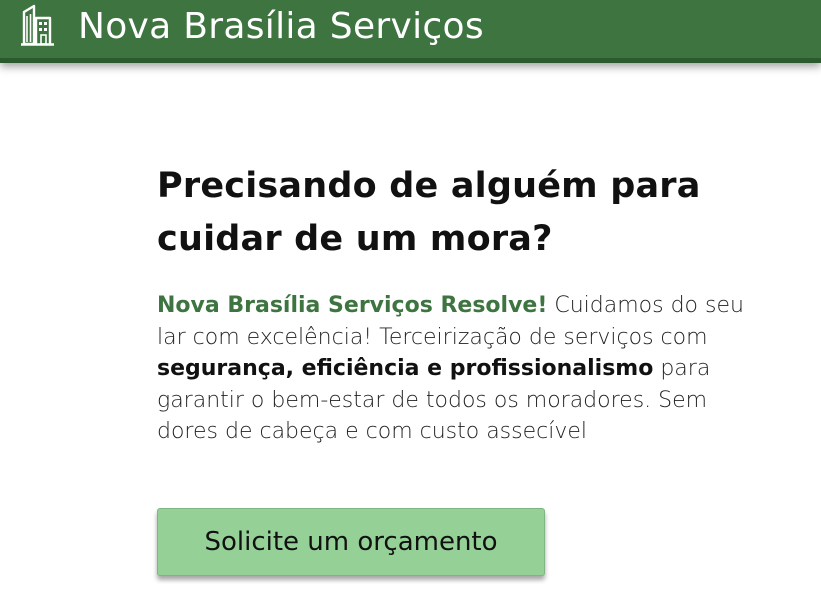  What do you see at coordinates (351, 542) in the screenshot?
I see `request-quote-button: Solicite um orçamento` at bounding box center [351, 542].